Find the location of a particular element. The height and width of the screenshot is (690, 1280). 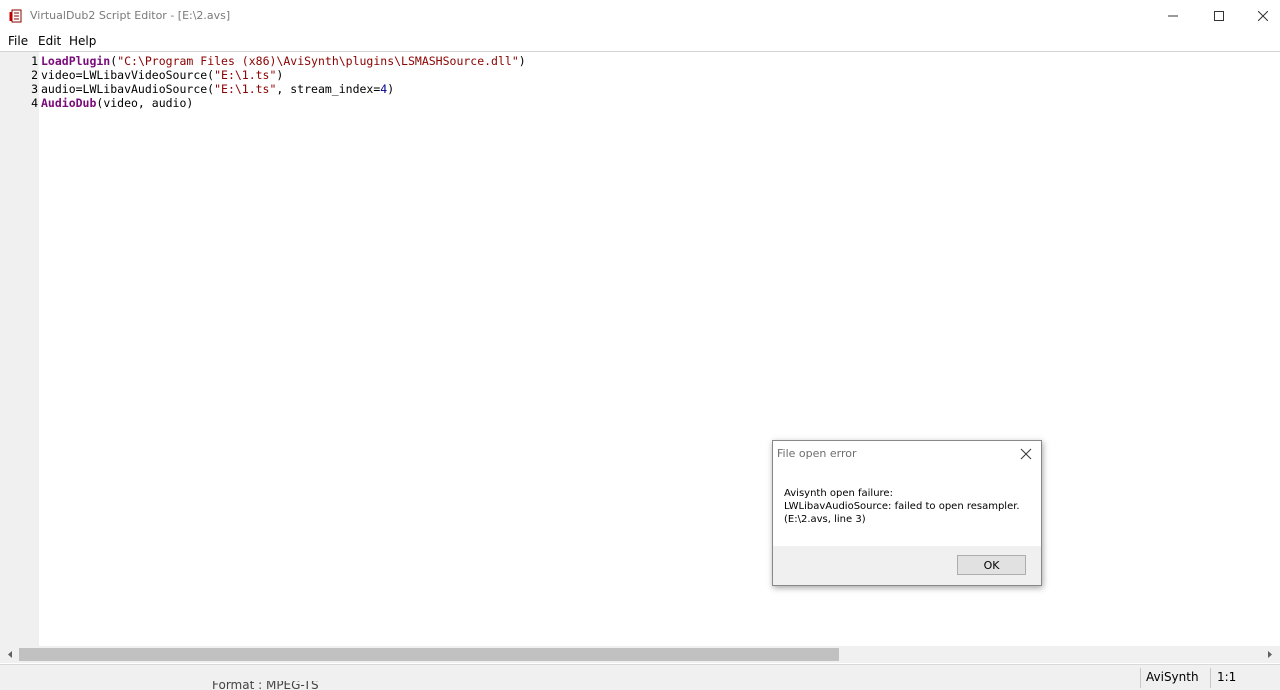

dialog-message-line: (E:\2.avs, line 3) is located at coordinates (825, 519).